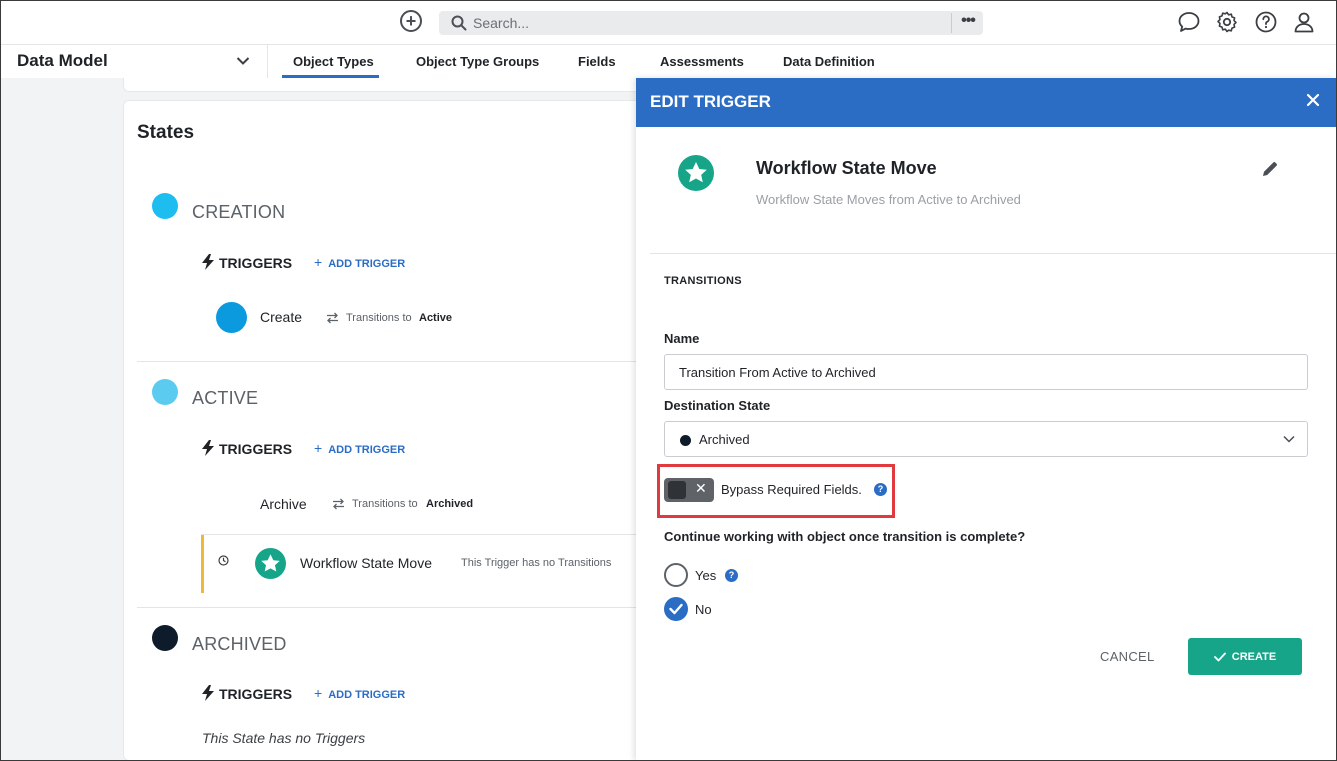 The height and width of the screenshot is (761, 1337). Describe the element at coordinates (411, 21) in the screenshot. I see `add-icon: +` at that location.